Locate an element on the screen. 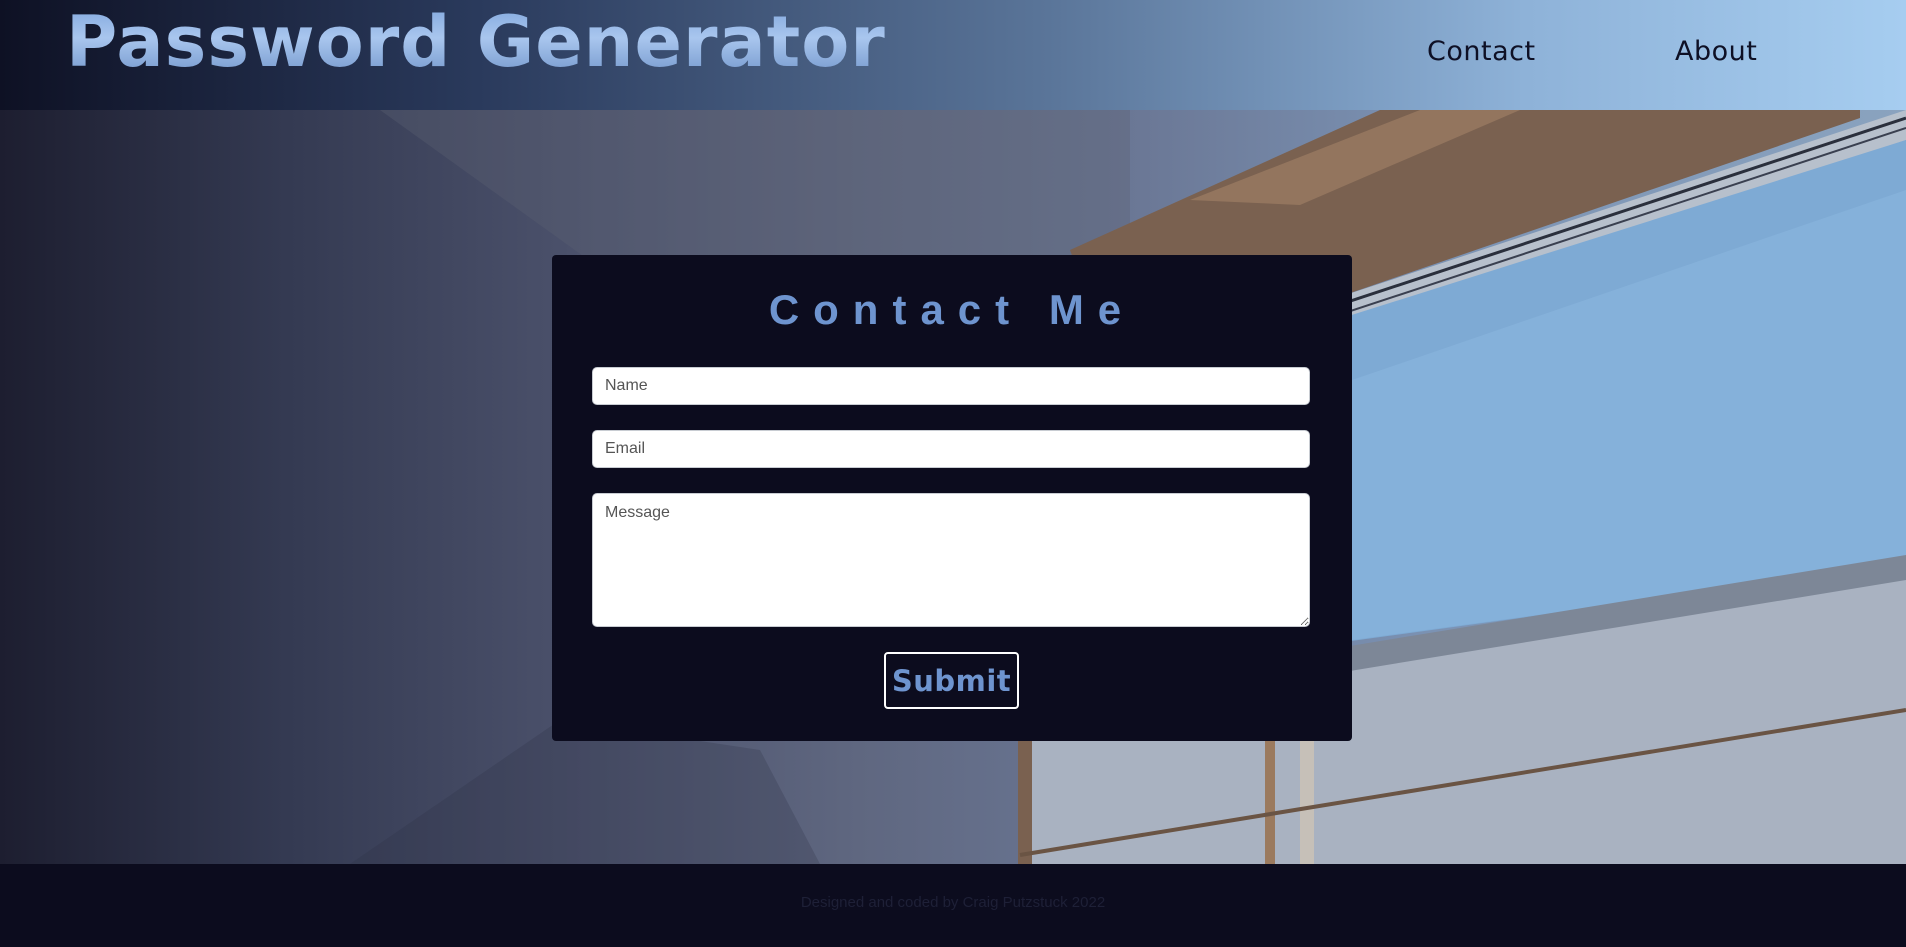 This screenshot has width=1906, height=947. nav-link-about: About is located at coordinates (1716, 52).